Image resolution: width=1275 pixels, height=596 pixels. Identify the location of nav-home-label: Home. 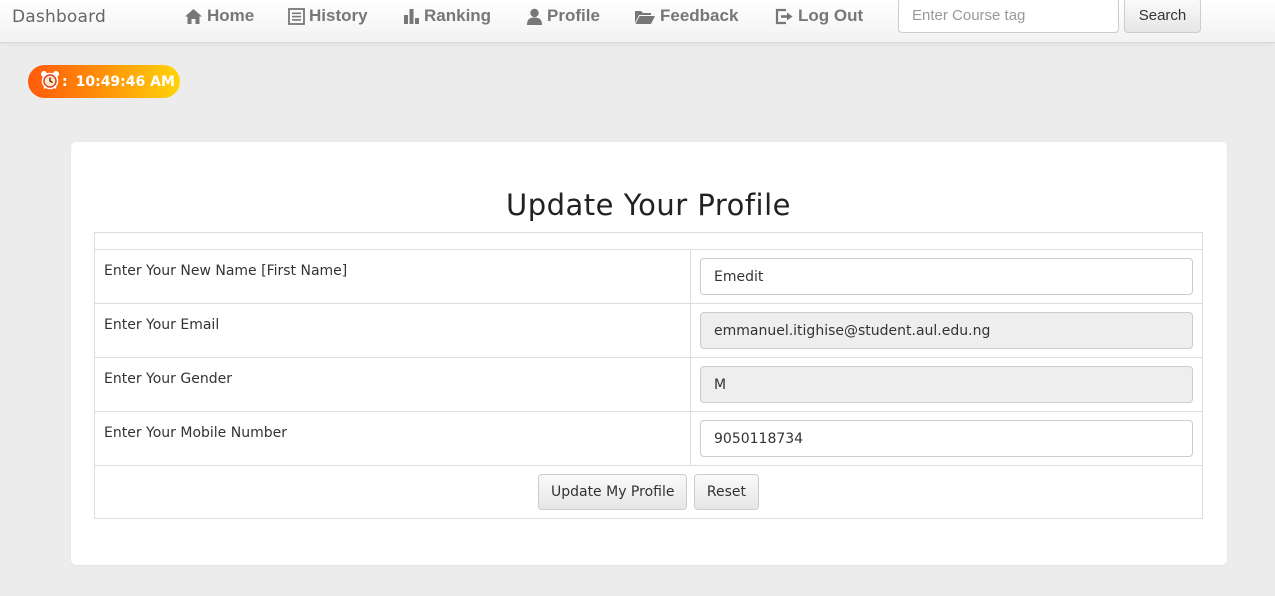
(231, 15).